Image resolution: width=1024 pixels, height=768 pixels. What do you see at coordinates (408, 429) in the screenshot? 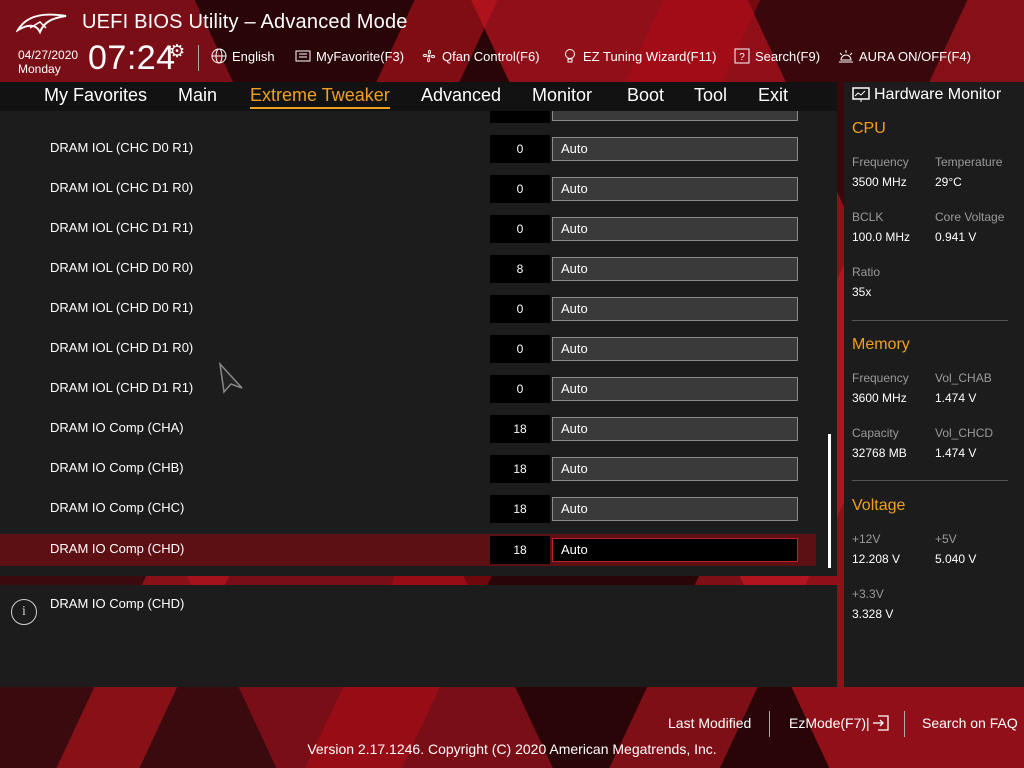
I see `table-row: DRAM IO Comp (CHA) 18 Auto` at bounding box center [408, 429].